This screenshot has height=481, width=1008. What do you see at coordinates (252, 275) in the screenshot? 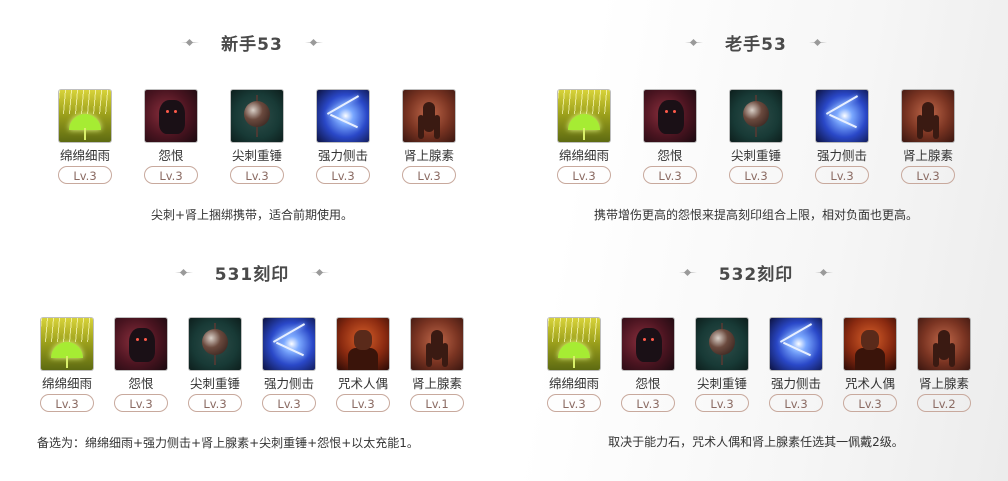
I see `panel-title: 531刻印` at bounding box center [252, 275].